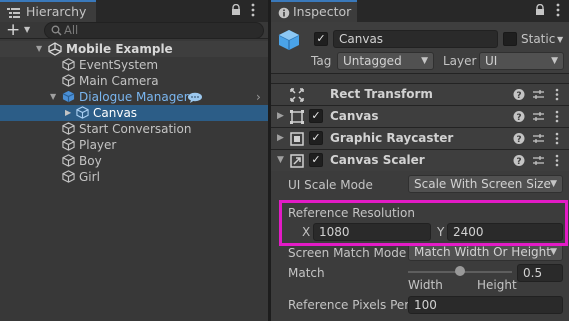  I want to click on match-label: Match, so click(306, 273).